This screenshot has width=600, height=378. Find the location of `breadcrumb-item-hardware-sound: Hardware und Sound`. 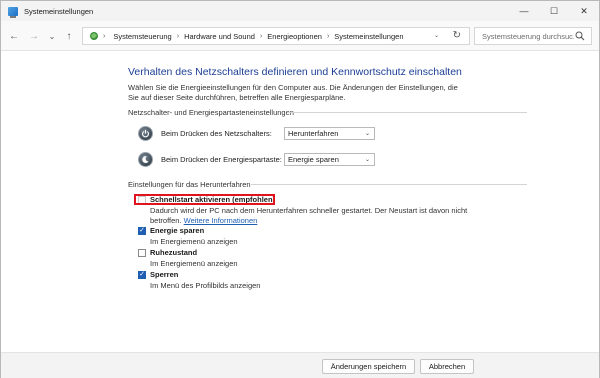

breadcrumb-item-hardware-sound: Hardware und Sound is located at coordinates (219, 36).